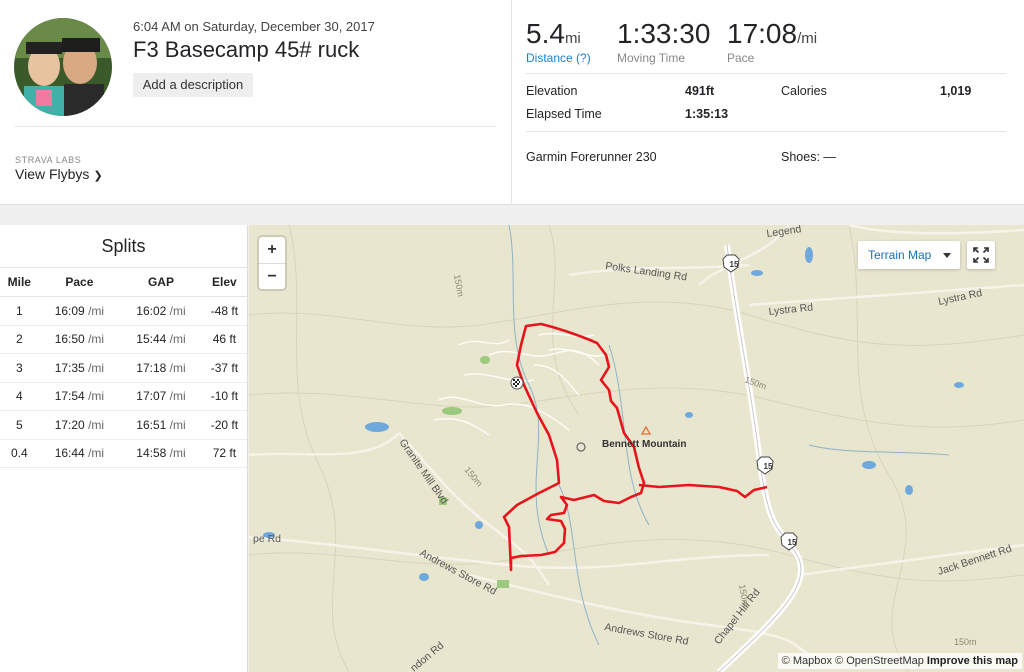 The image size is (1024, 672). Describe the element at coordinates (558, 58) in the screenshot. I see `distance-label: Distance (?)` at that location.